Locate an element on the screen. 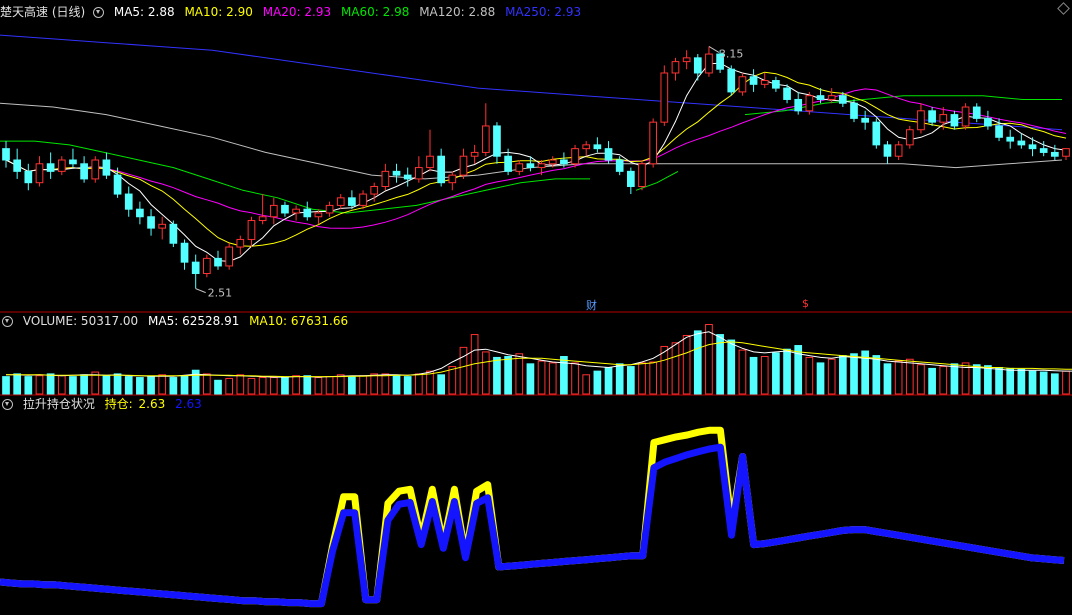  indicator2-menu-icon is located at coordinates (7, 404).